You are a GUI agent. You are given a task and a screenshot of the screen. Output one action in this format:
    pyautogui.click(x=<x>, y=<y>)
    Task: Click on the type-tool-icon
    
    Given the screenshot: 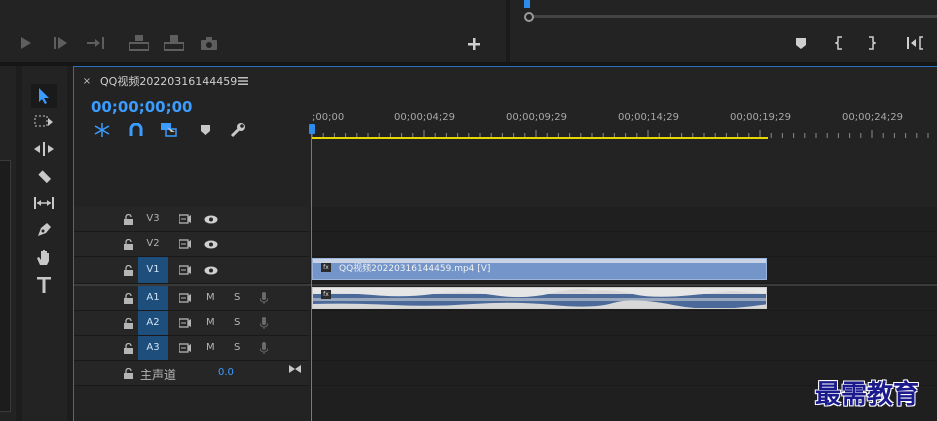 What is the action you would take?
    pyautogui.click(x=44, y=285)
    